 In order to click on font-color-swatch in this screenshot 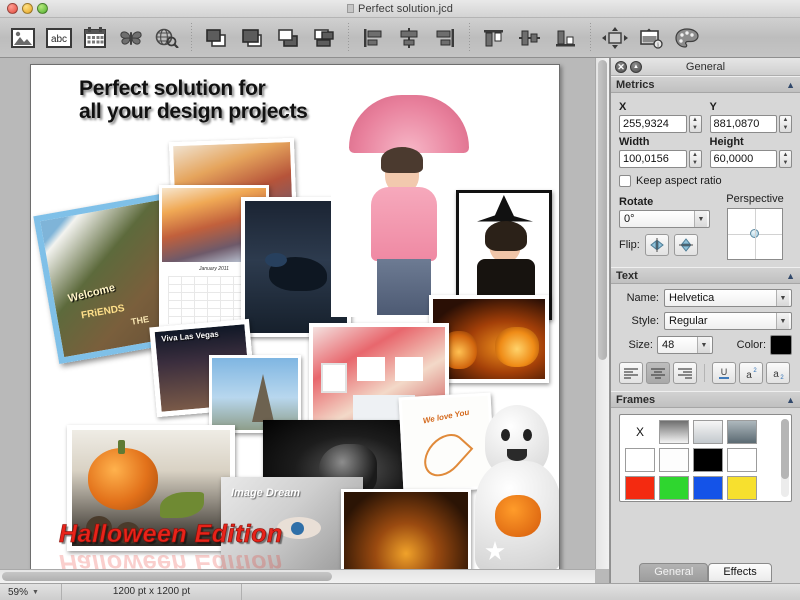, I will do `click(781, 345)`.